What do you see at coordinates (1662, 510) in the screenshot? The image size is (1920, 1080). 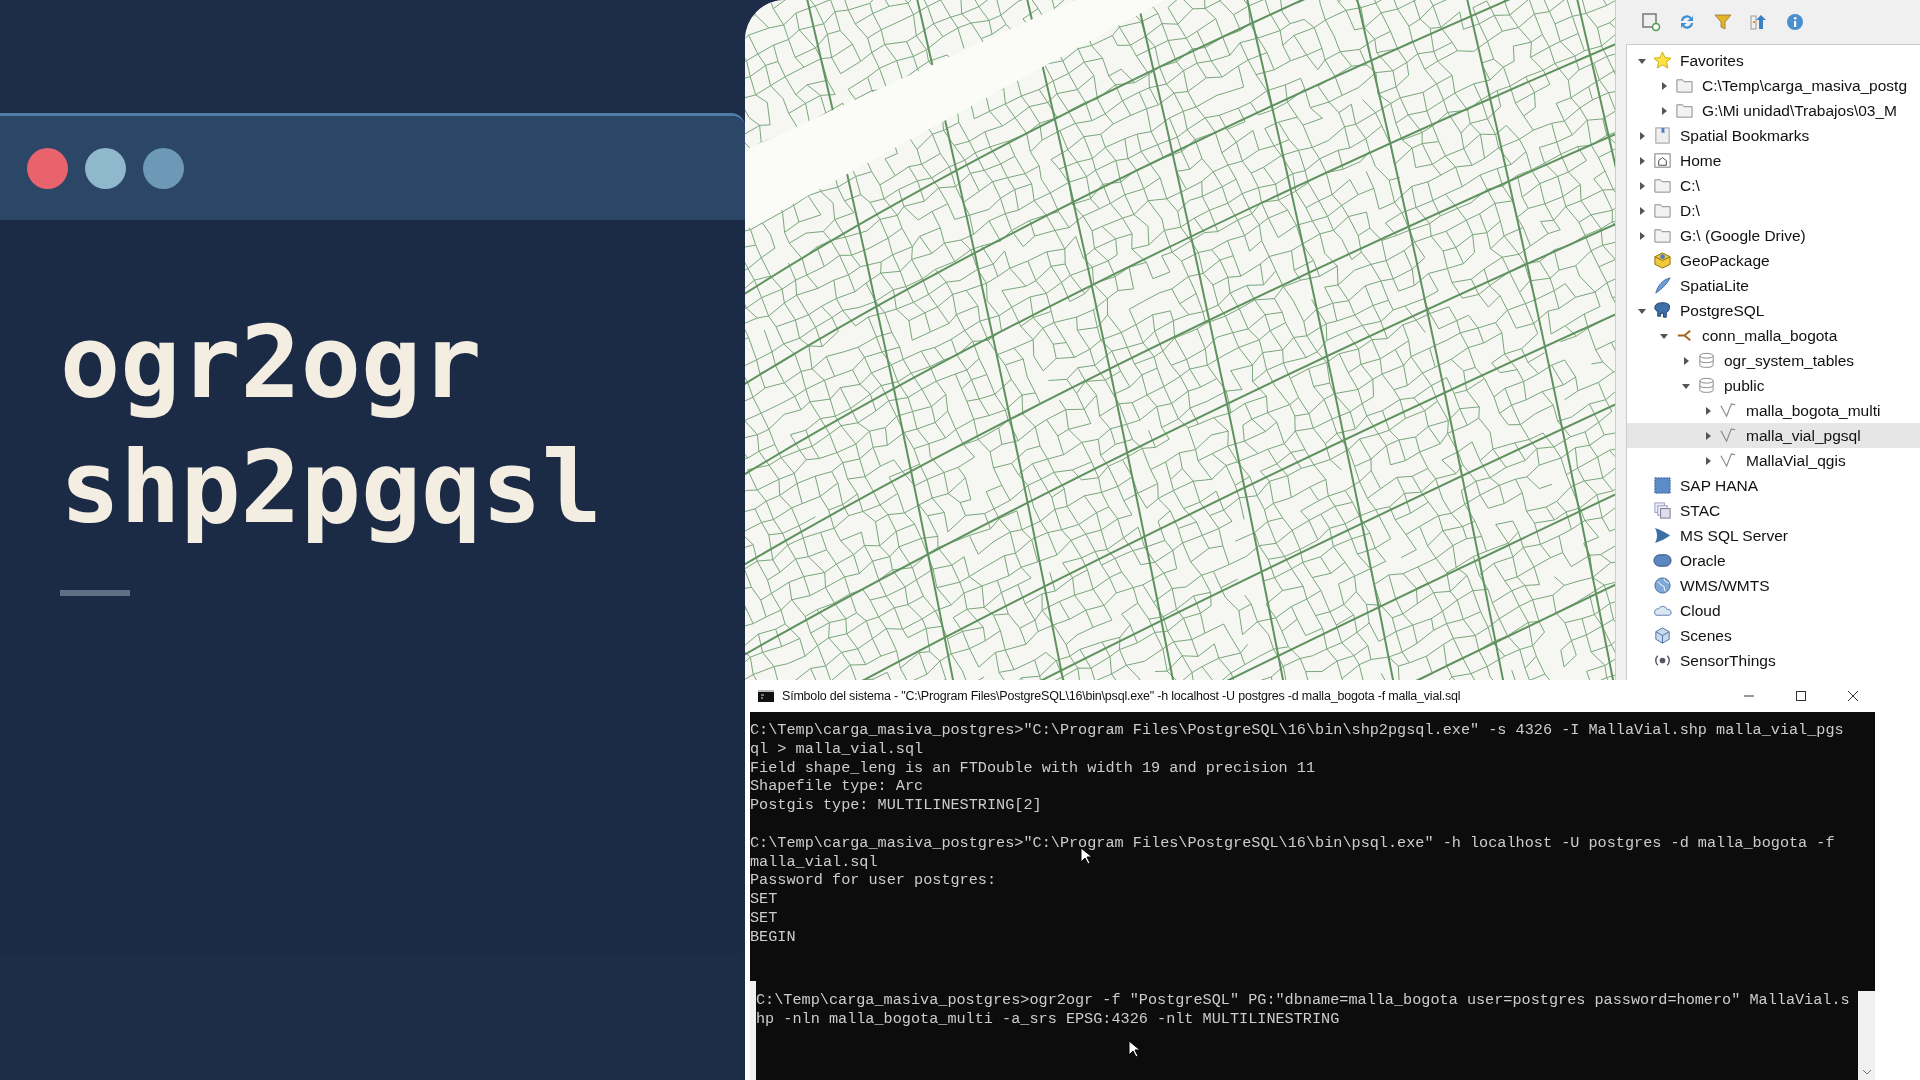 I see `layers-icon` at bounding box center [1662, 510].